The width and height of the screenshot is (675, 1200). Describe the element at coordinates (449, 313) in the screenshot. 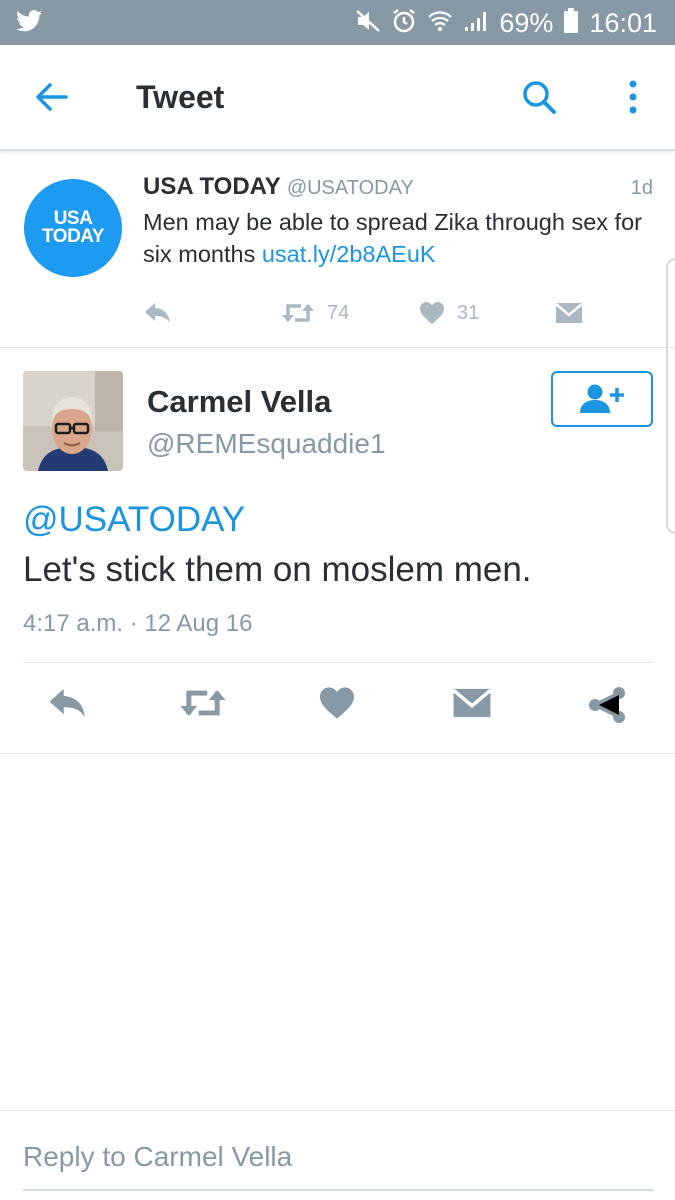

I see `like-button: 31` at that location.